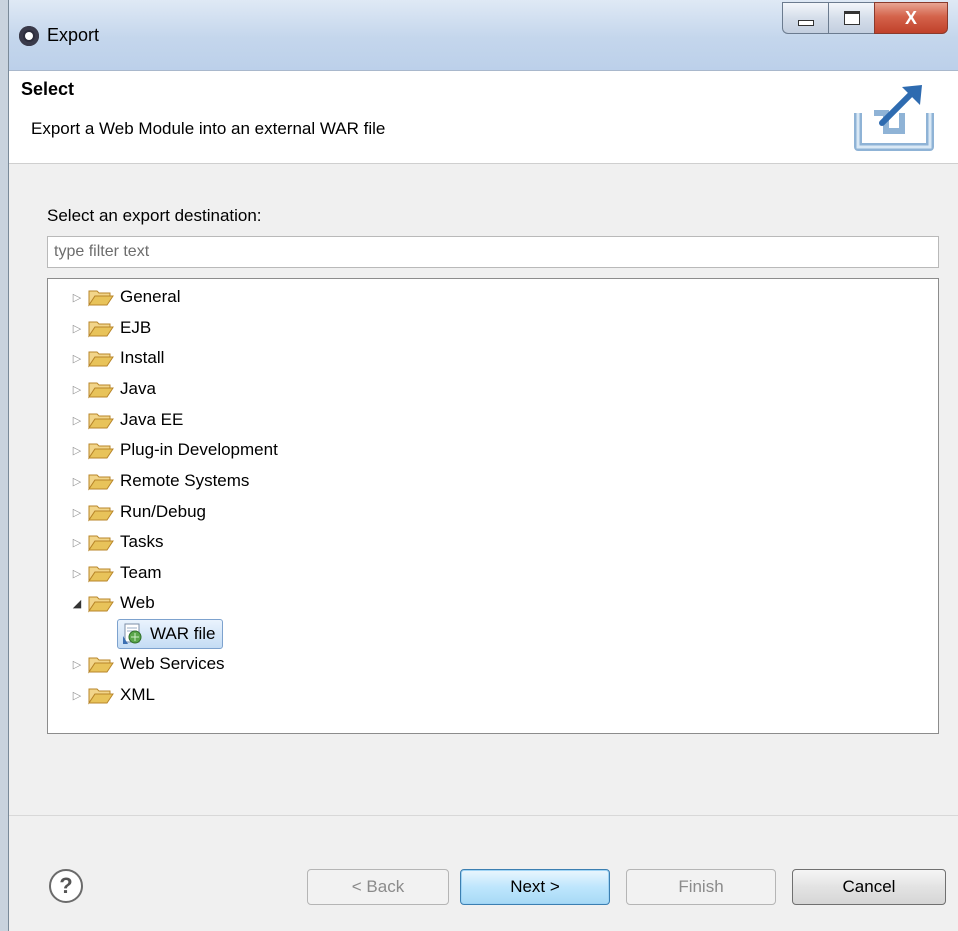 Image resolution: width=958 pixels, height=931 pixels. Describe the element at coordinates (154, 215) in the screenshot. I see `destination-label: Select an export destination:` at that location.